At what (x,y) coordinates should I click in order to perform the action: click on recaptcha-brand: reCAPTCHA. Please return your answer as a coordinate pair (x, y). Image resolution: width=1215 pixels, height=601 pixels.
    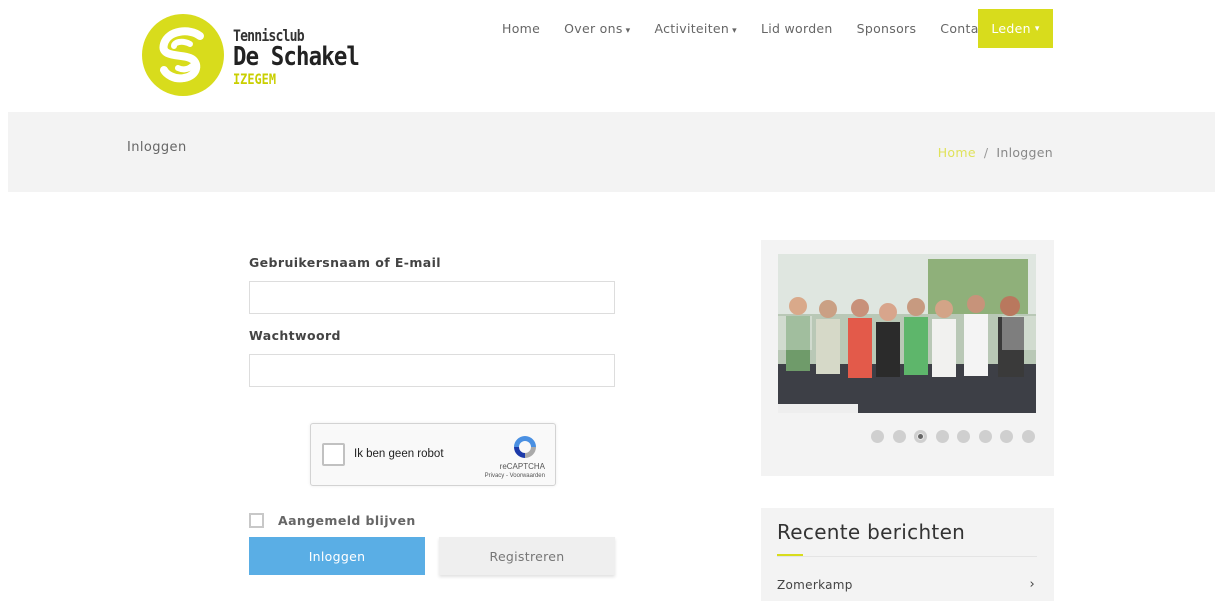
    Looking at the image, I should click on (522, 466).